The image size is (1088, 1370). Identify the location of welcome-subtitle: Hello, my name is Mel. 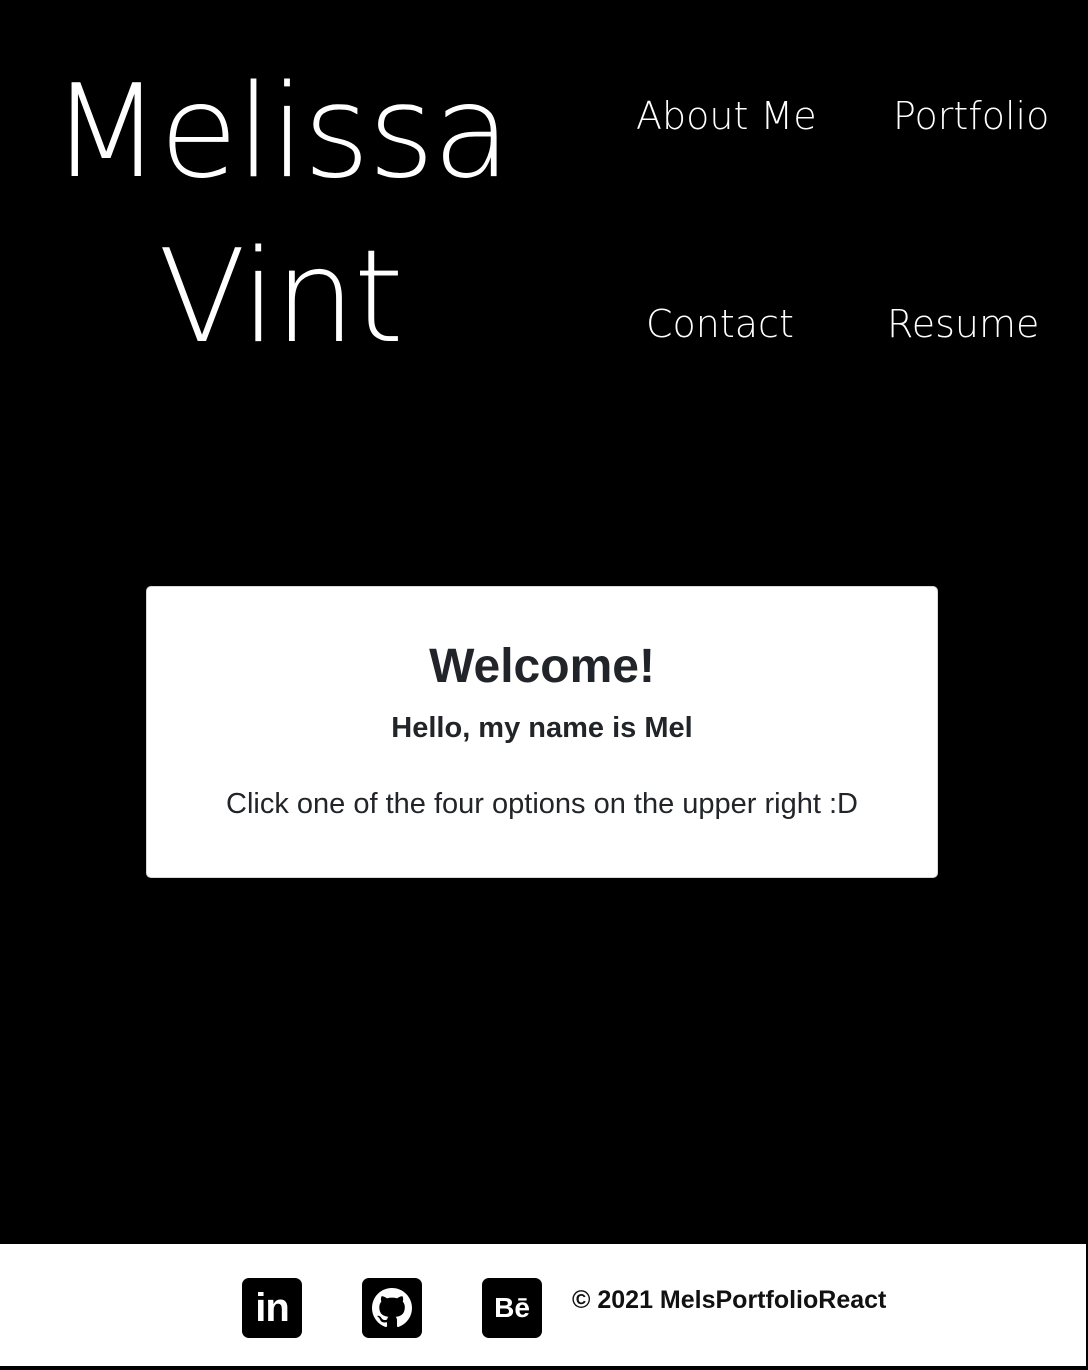
(542, 728).